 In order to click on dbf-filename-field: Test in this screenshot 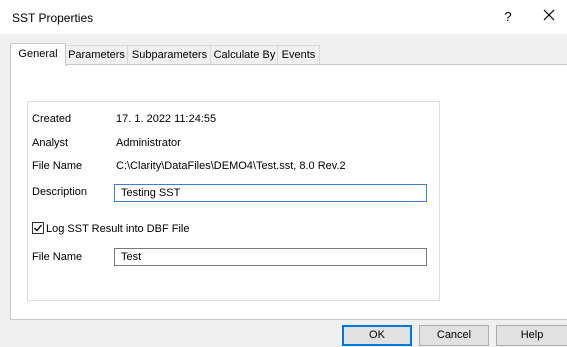, I will do `click(270, 257)`.